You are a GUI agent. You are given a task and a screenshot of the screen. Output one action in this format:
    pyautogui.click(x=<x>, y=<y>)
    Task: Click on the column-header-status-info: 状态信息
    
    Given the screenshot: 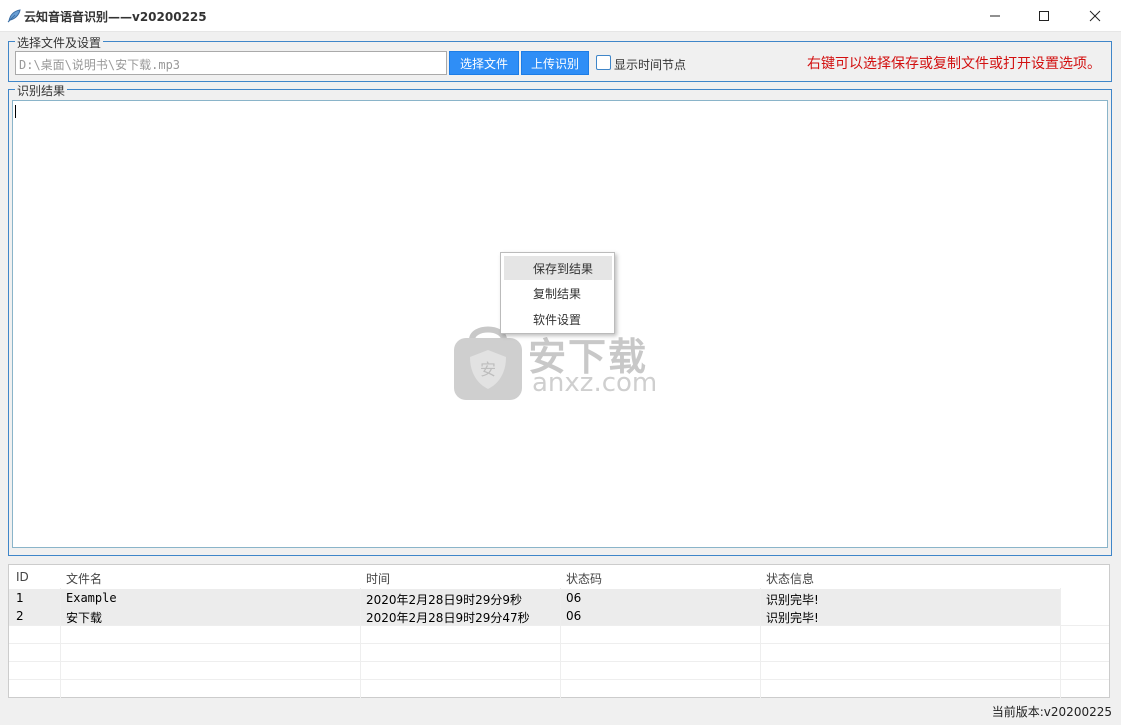 What is the action you would take?
    pyautogui.click(x=790, y=578)
    